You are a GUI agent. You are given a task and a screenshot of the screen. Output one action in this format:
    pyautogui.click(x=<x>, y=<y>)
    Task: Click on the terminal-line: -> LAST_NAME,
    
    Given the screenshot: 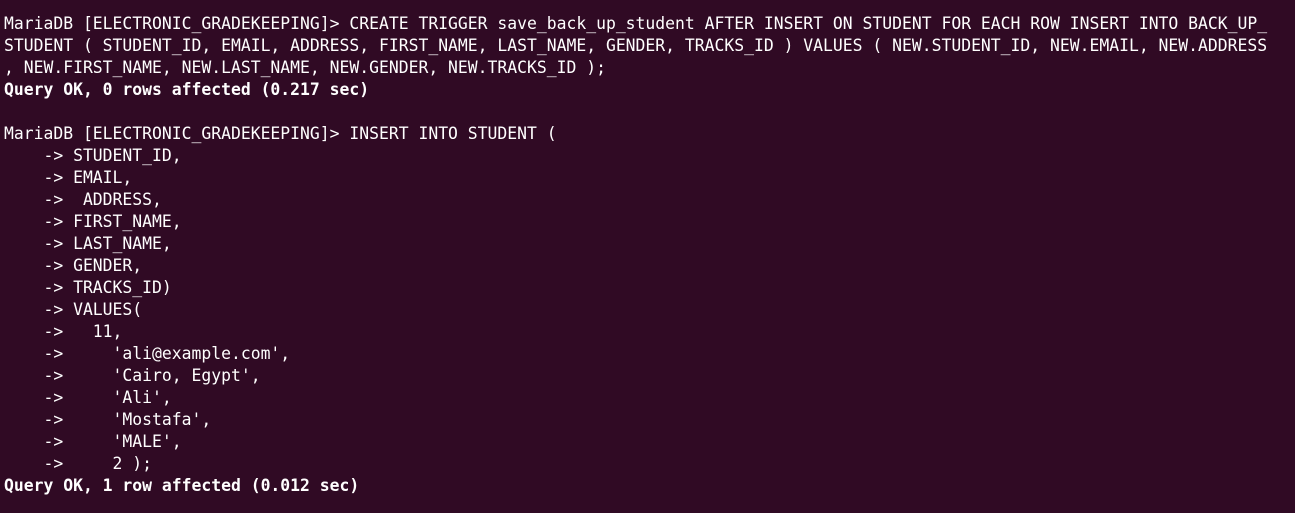 What is the action you would take?
    pyautogui.click(x=88, y=243)
    